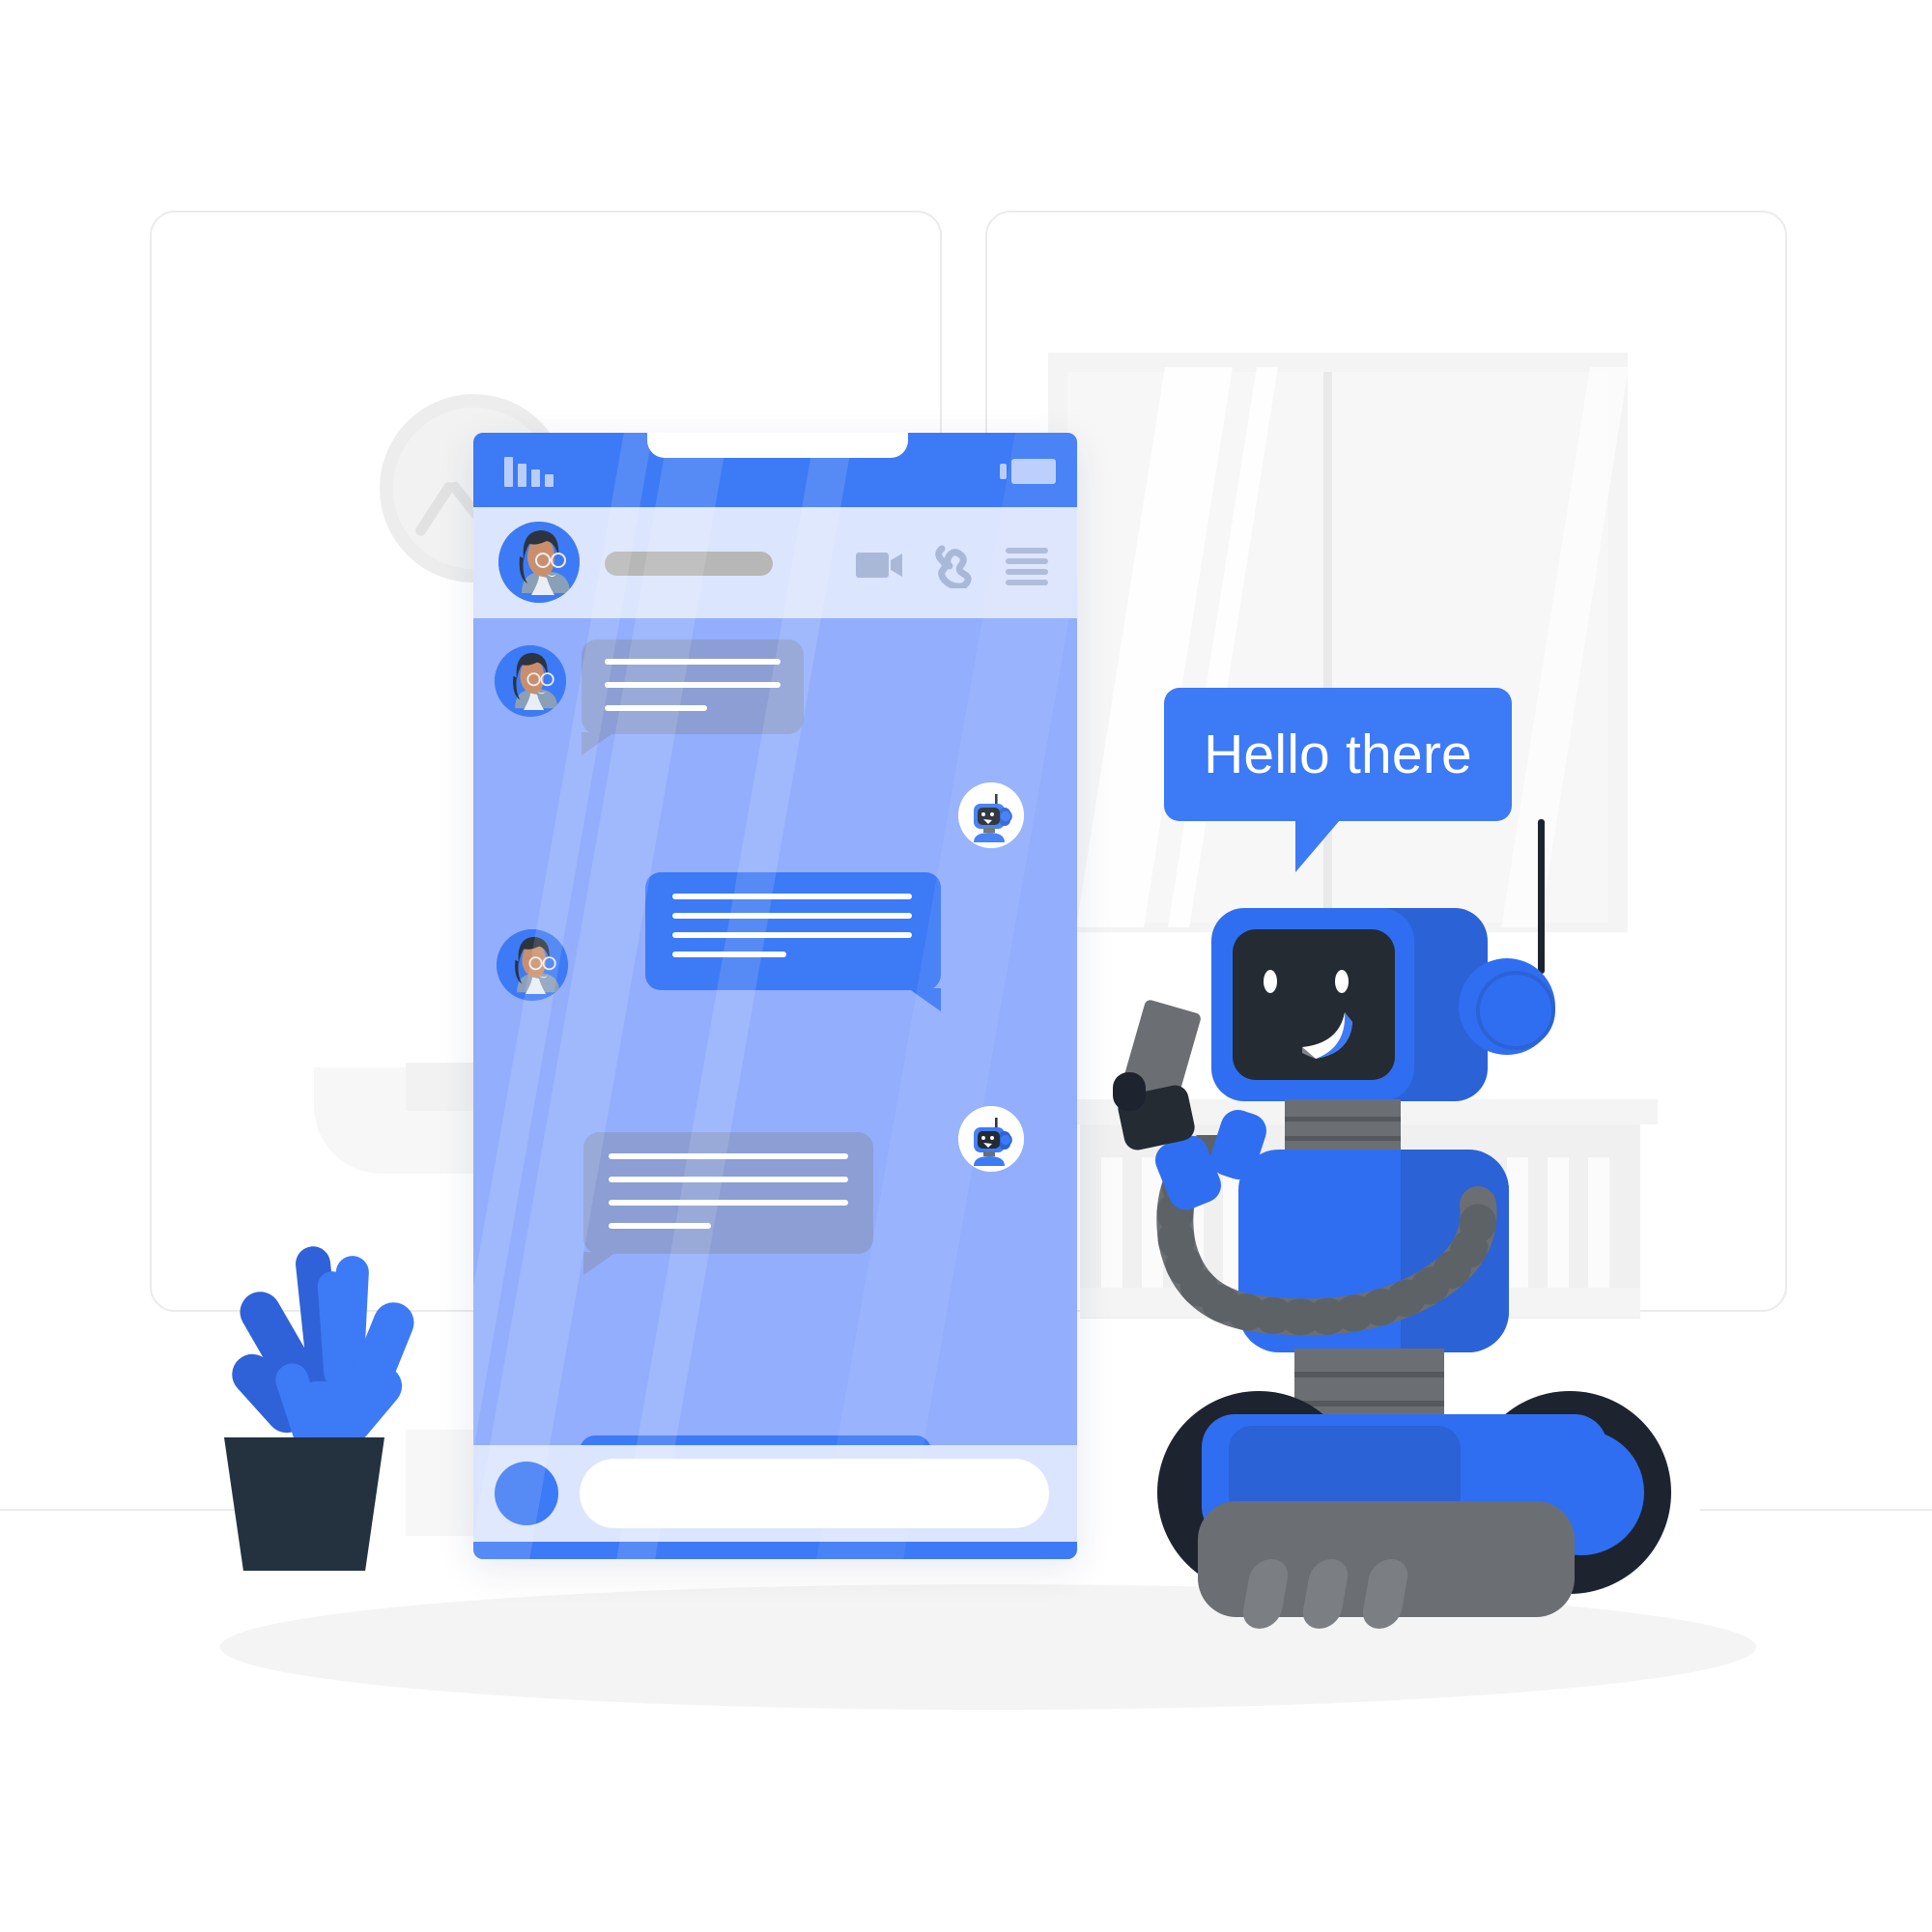 The height and width of the screenshot is (1932, 1932). Describe the element at coordinates (1129, 1091) in the screenshot. I see `robot-gripper-thumb` at that location.